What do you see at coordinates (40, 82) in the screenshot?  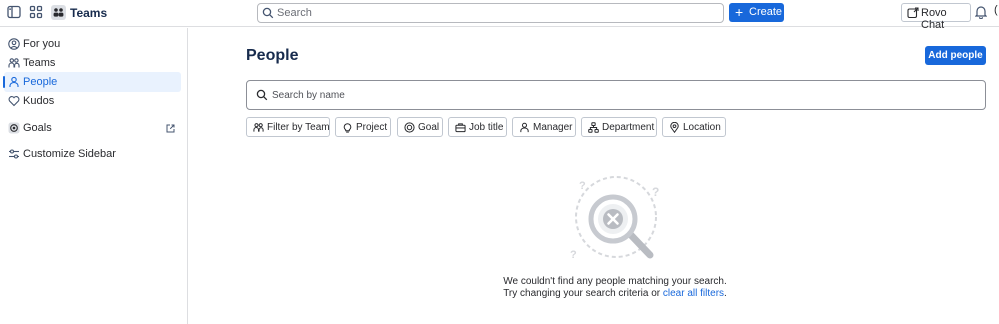 I see `sidebar-item-label: People` at bounding box center [40, 82].